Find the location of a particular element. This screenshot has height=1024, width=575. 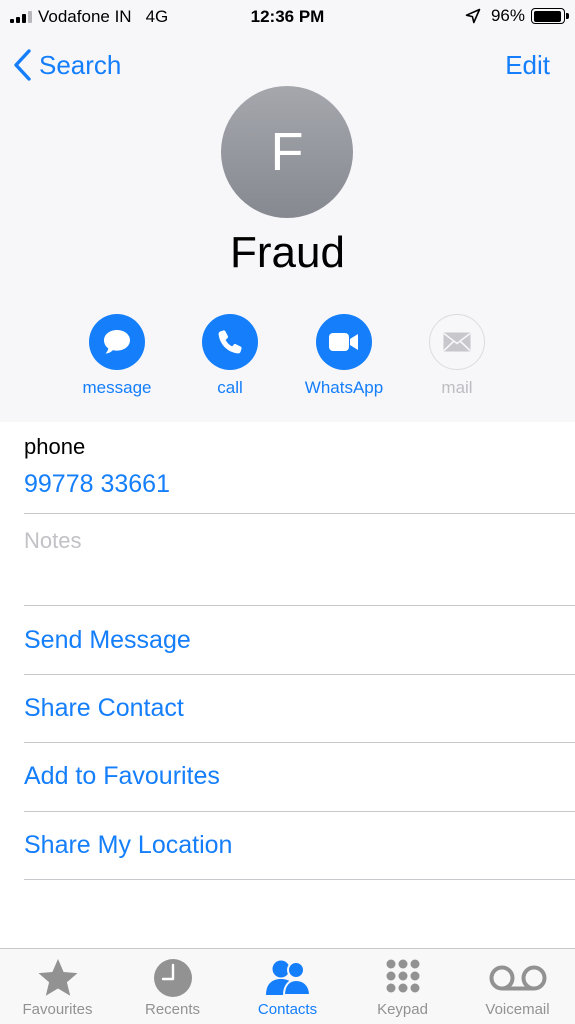

tab-label: Recents is located at coordinates (172, 1009).